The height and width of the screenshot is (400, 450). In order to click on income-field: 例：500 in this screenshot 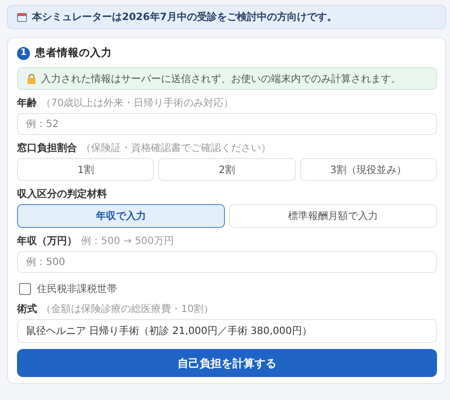, I will do `click(227, 262)`.